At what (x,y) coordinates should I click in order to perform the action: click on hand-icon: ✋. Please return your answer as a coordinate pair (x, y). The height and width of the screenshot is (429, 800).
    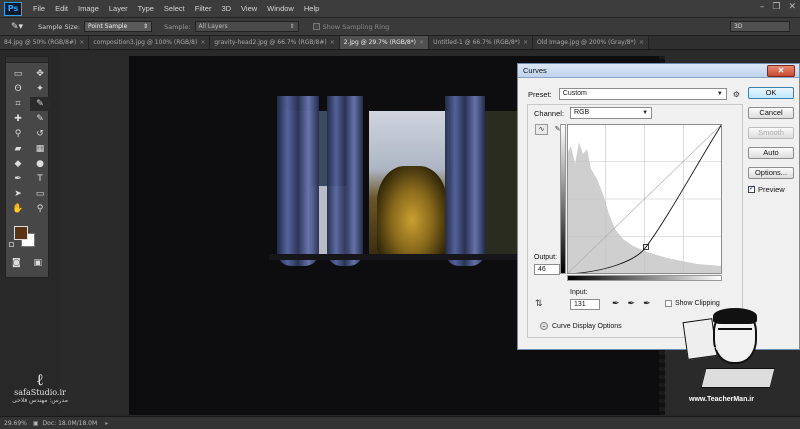
    Looking at the image, I should click on (18, 209).